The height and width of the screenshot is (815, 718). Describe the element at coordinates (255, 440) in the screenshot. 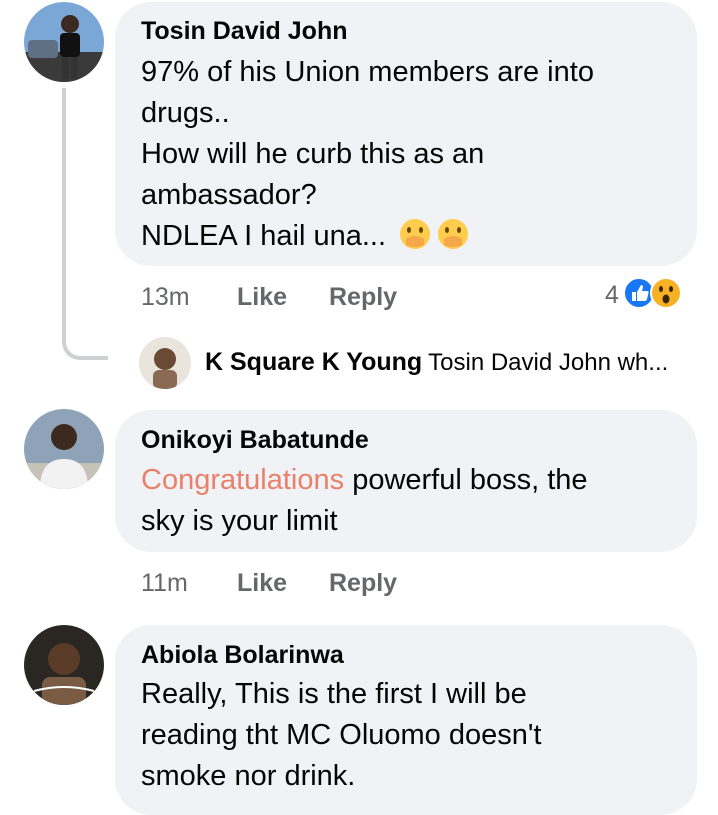

I see `comment-author: Onikoyi Babatunde` at that location.